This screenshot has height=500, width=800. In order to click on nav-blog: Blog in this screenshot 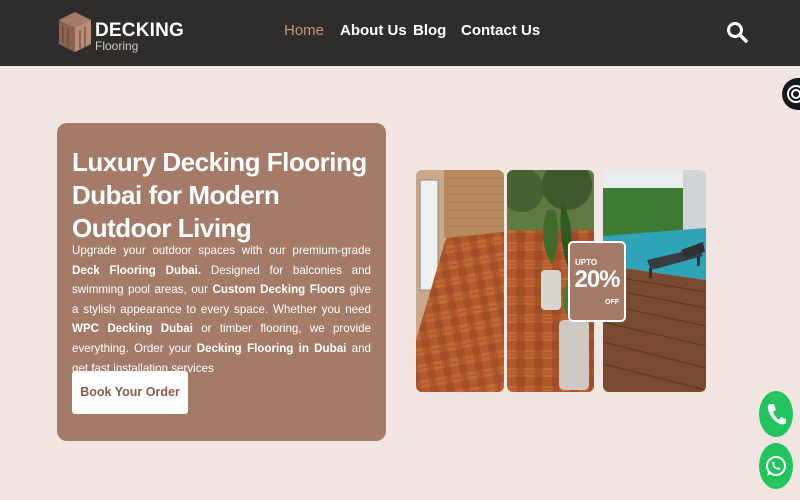, I will do `click(429, 30)`.